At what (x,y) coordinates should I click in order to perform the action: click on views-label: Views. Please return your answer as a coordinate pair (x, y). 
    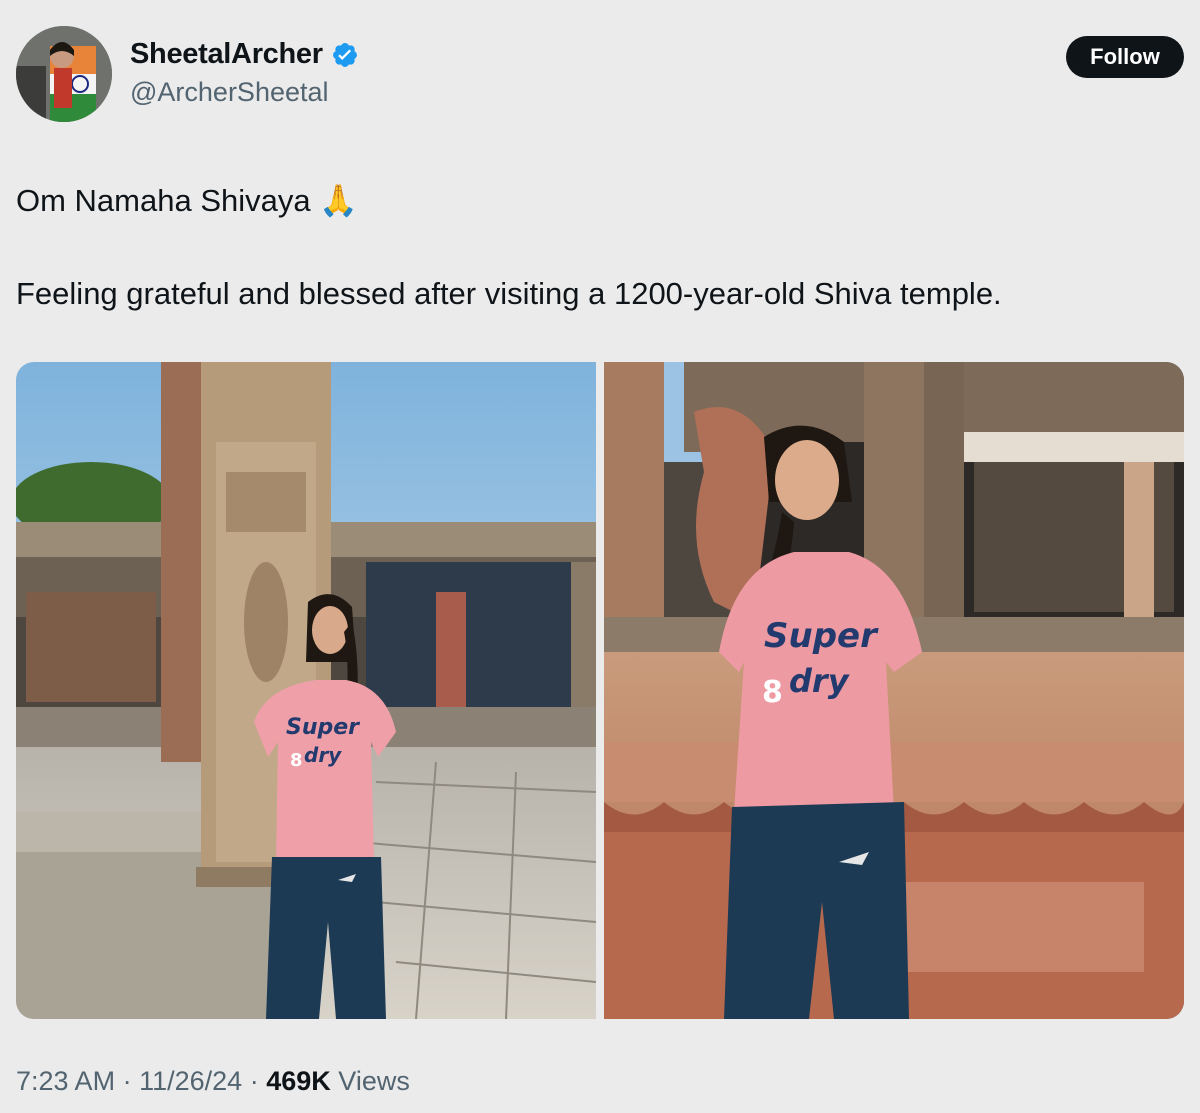
    Looking at the image, I should click on (374, 1081).